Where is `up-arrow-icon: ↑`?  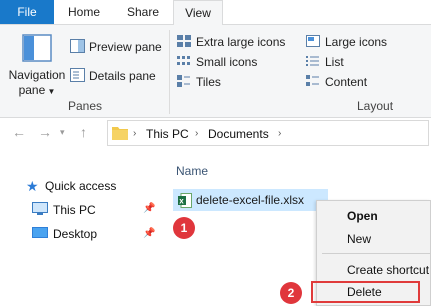 up-arrow-icon: ↑ is located at coordinates (83, 132).